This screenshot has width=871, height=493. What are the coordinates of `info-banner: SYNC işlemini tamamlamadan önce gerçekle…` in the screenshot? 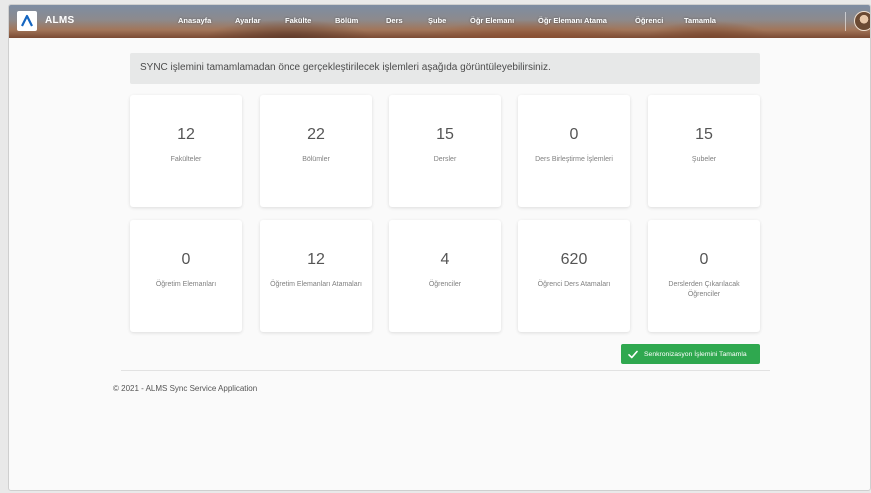 It's located at (445, 68).